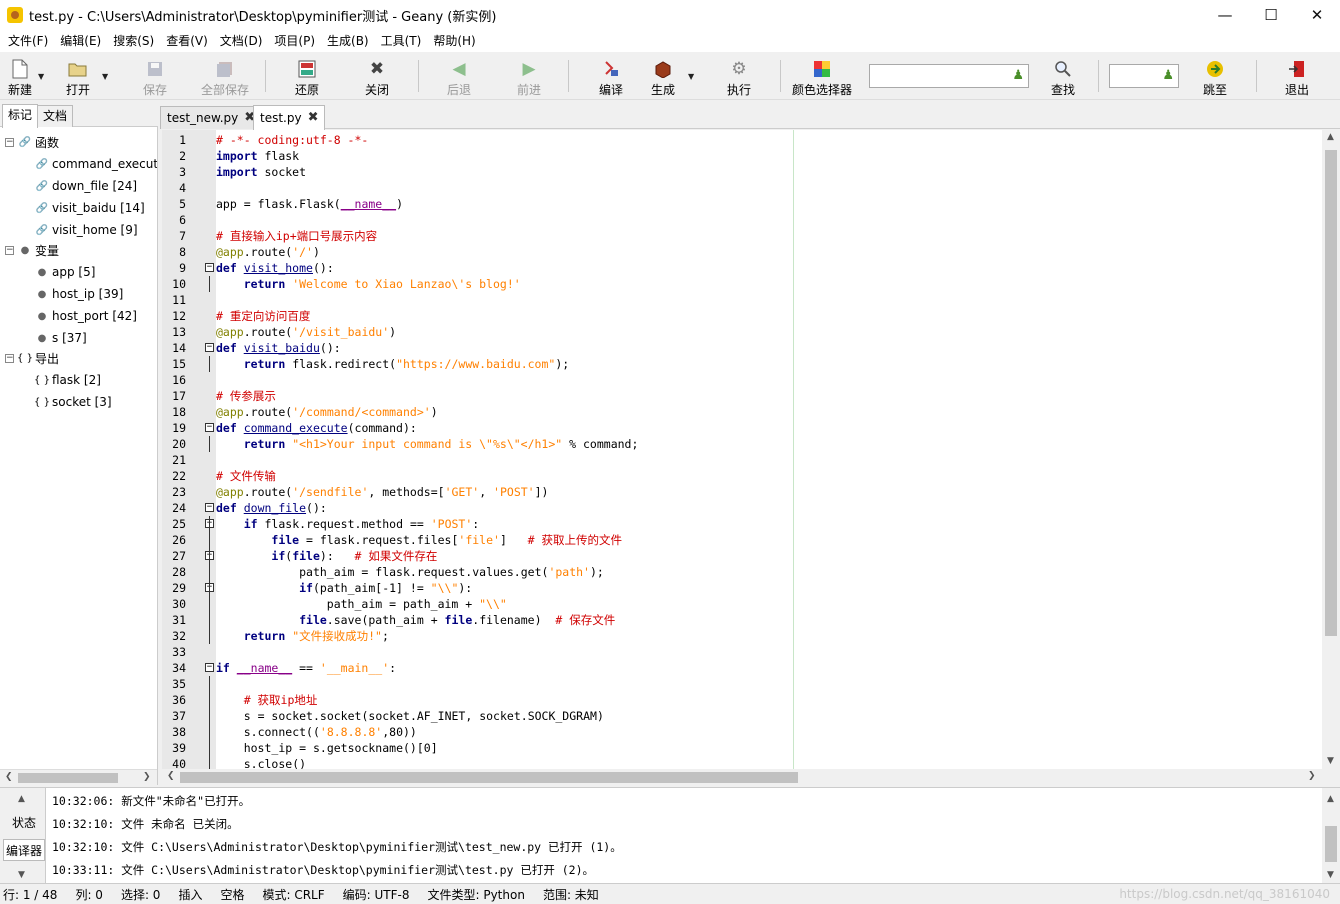 The image size is (1340, 904). What do you see at coordinates (742, 763) in the screenshot?
I see `code-line: 40 s.close()` at bounding box center [742, 763].